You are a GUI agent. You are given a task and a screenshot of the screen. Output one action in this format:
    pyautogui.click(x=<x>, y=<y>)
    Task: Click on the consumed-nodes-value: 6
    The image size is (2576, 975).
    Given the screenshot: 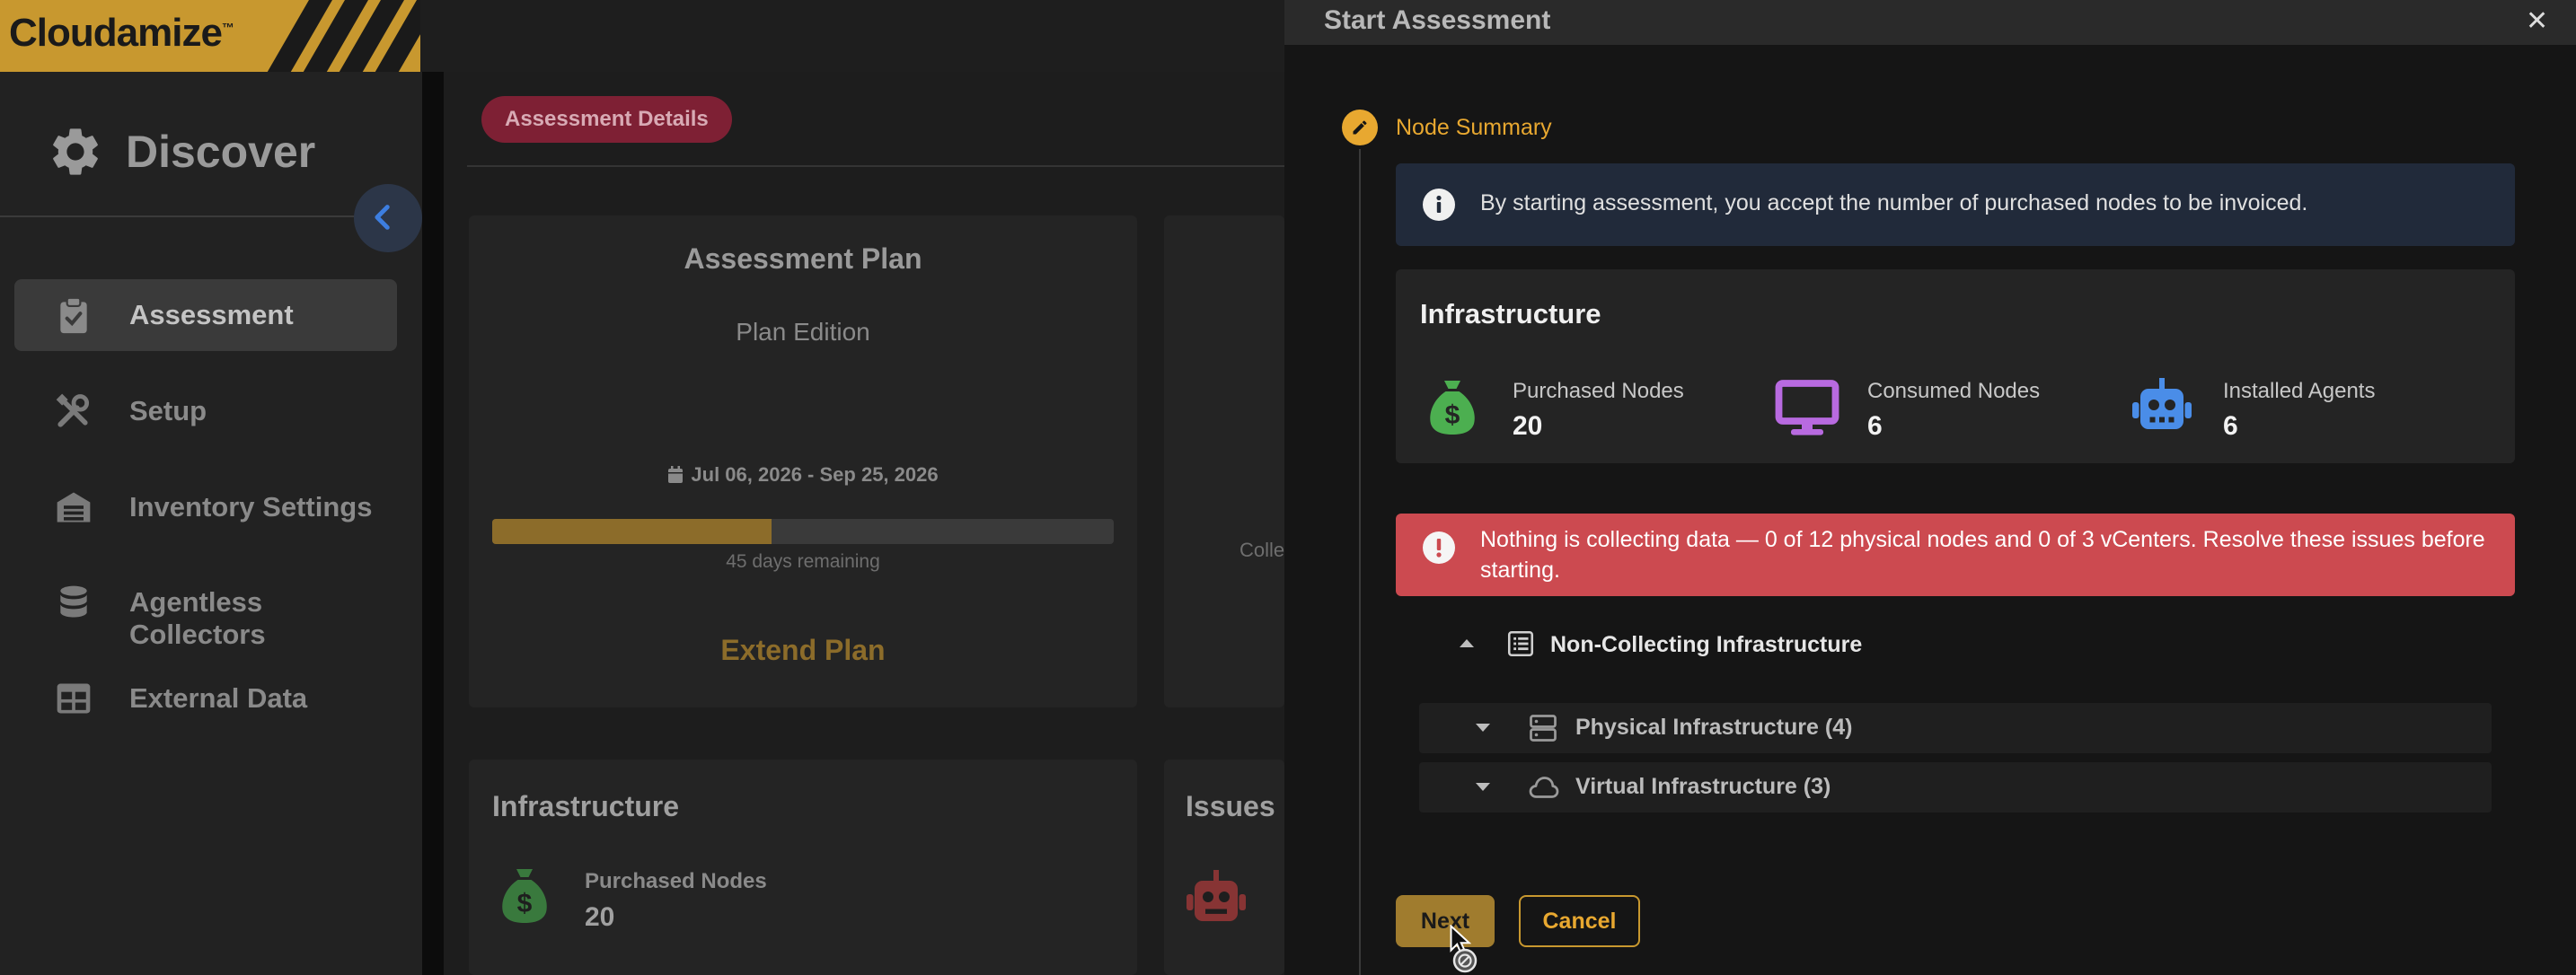 What is the action you would take?
    pyautogui.click(x=1875, y=426)
    